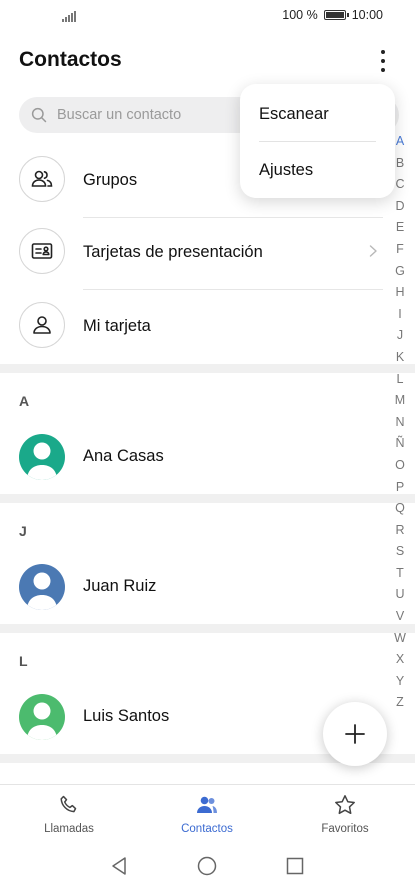 The image size is (415, 890). I want to click on contact-juan-ruiz: Juan Ruiz, so click(191, 594).